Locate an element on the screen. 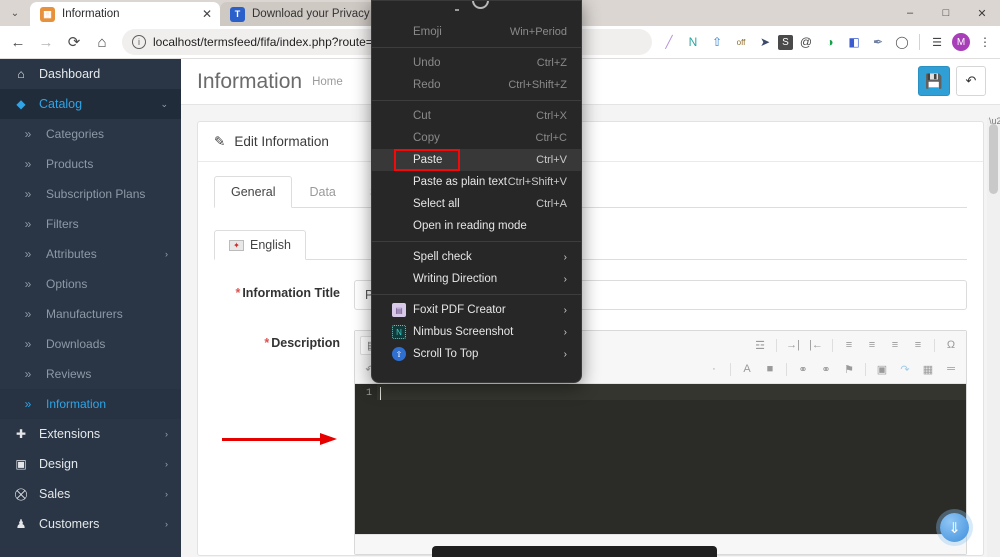 This screenshot has width=1000, height=557. more-options-icon: · is located at coordinates (714, 369).